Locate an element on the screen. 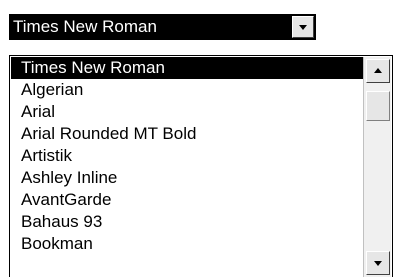 The image size is (393, 277). font-combo-value: Times New Roman is located at coordinates (151, 27).